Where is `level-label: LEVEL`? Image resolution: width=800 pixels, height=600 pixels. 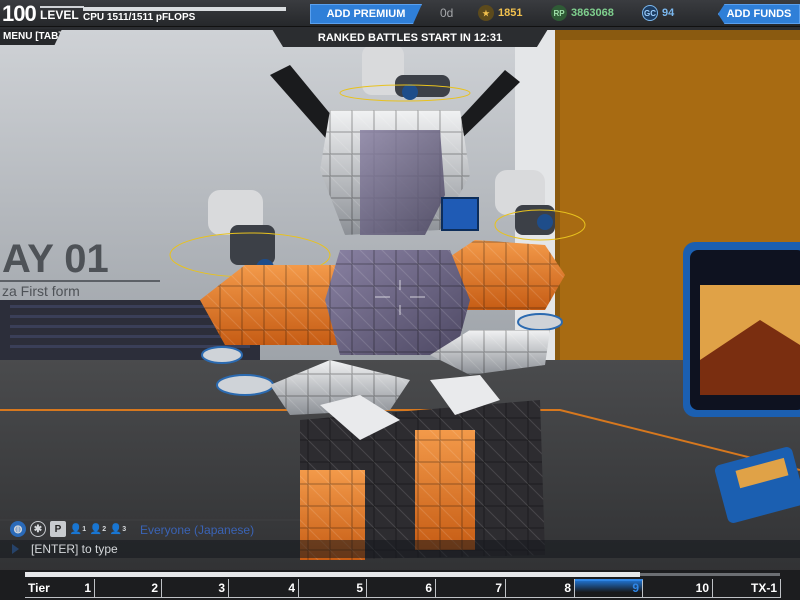 level-label: LEVEL is located at coordinates (59, 15).